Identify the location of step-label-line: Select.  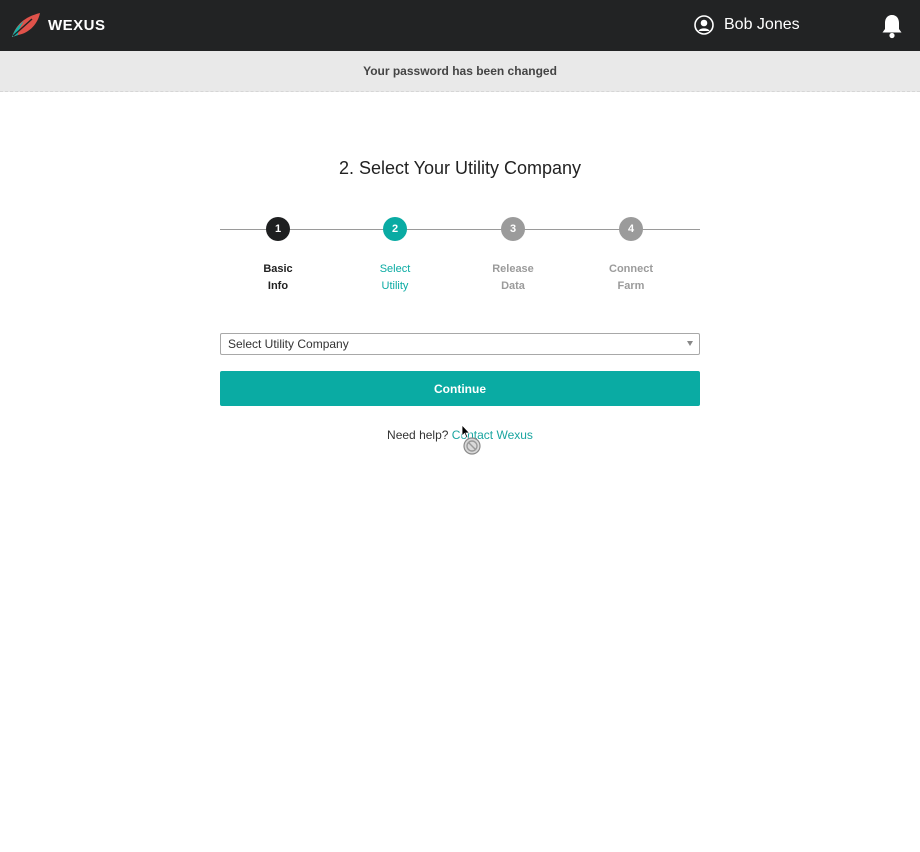
(395, 269).